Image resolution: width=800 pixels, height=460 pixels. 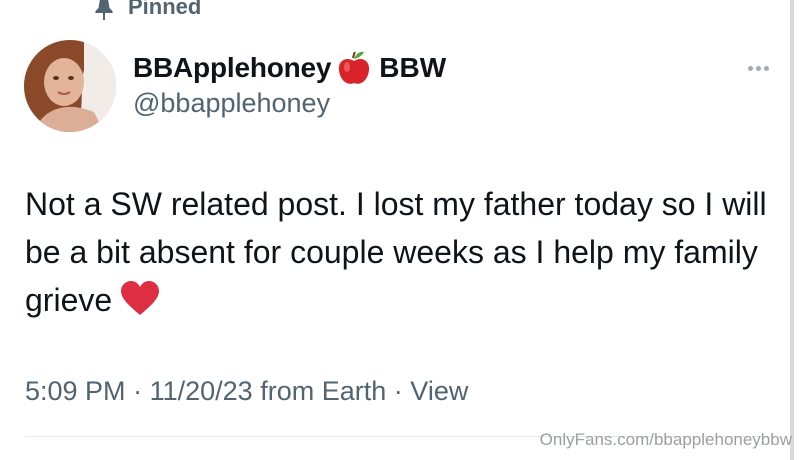 What do you see at coordinates (750, 68) in the screenshot?
I see `more-options-icon` at bounding box center [750, 68].